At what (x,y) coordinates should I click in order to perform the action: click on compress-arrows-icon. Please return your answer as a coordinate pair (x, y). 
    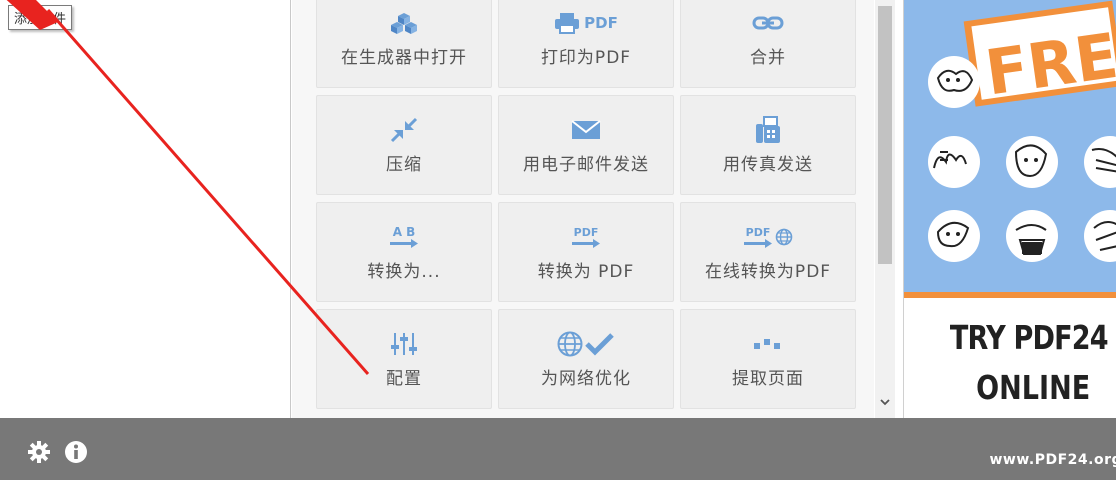
    Looking at the image, I should click on (404, 130).